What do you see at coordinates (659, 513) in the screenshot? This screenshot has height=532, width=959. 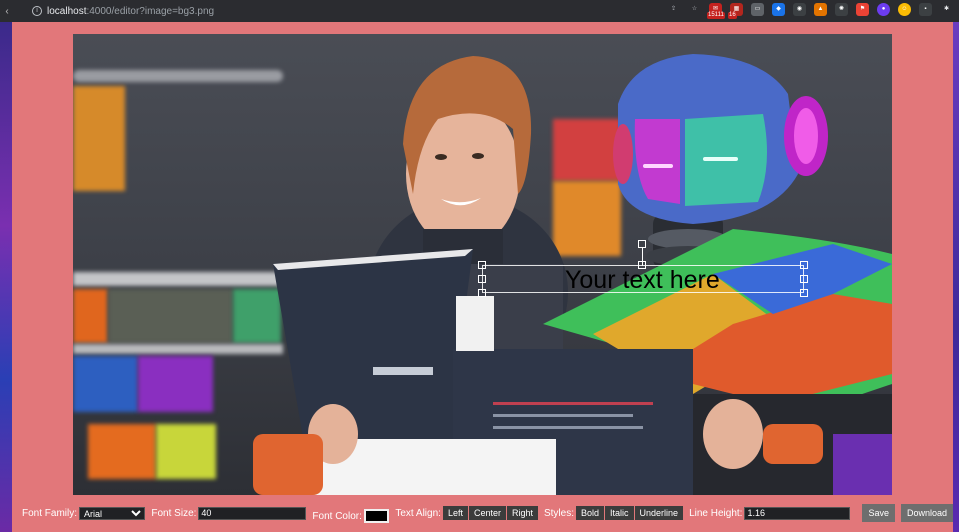 I see `underline-button: Underline` at bounding box center [659, 513].